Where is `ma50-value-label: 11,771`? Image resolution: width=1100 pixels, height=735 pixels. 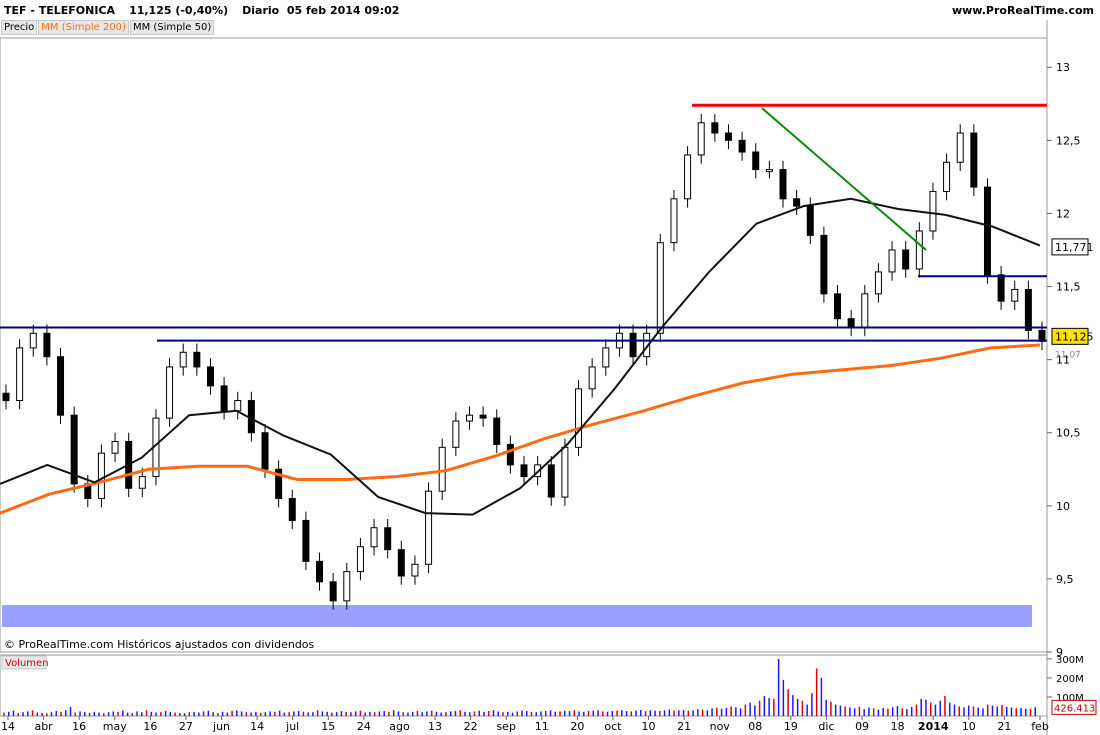
ma50-value-label: 11,771 is located at coordinates (1074, 247).